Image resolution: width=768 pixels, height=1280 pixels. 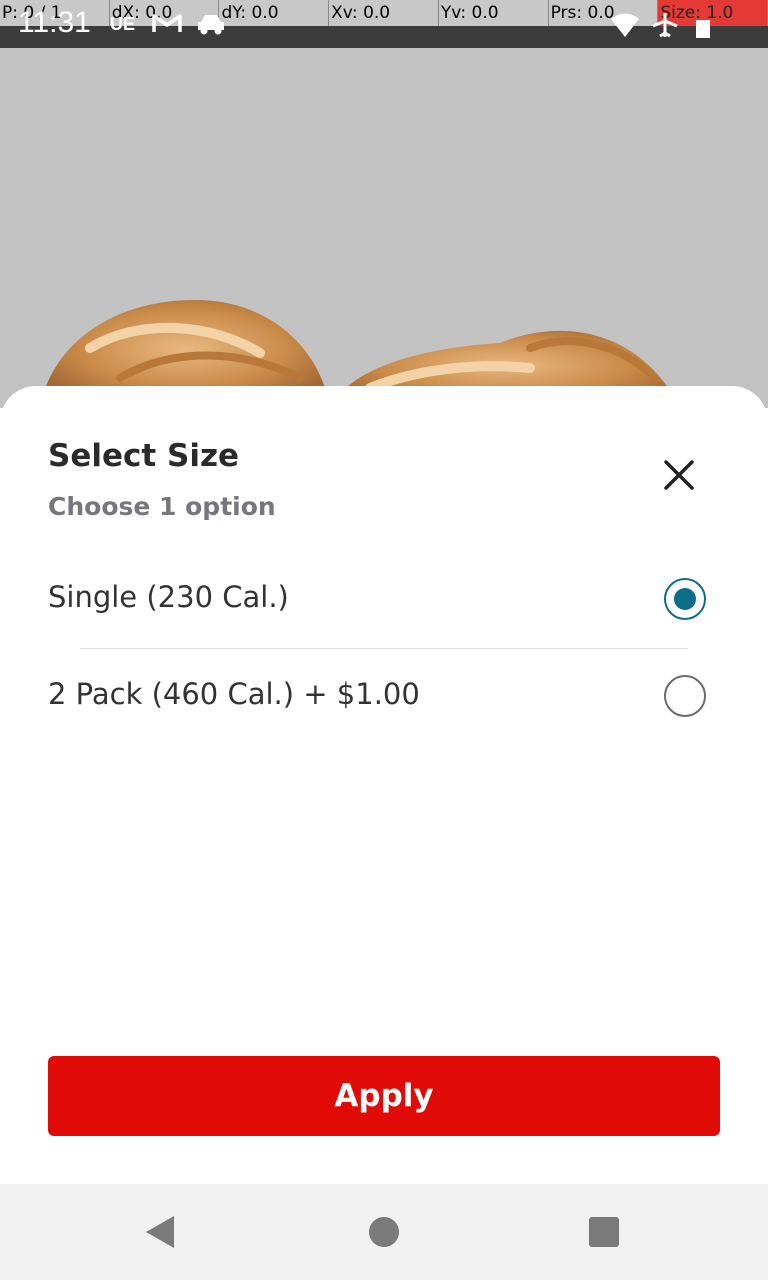 I want to click on battery-icon, so click(x=703, y=29).